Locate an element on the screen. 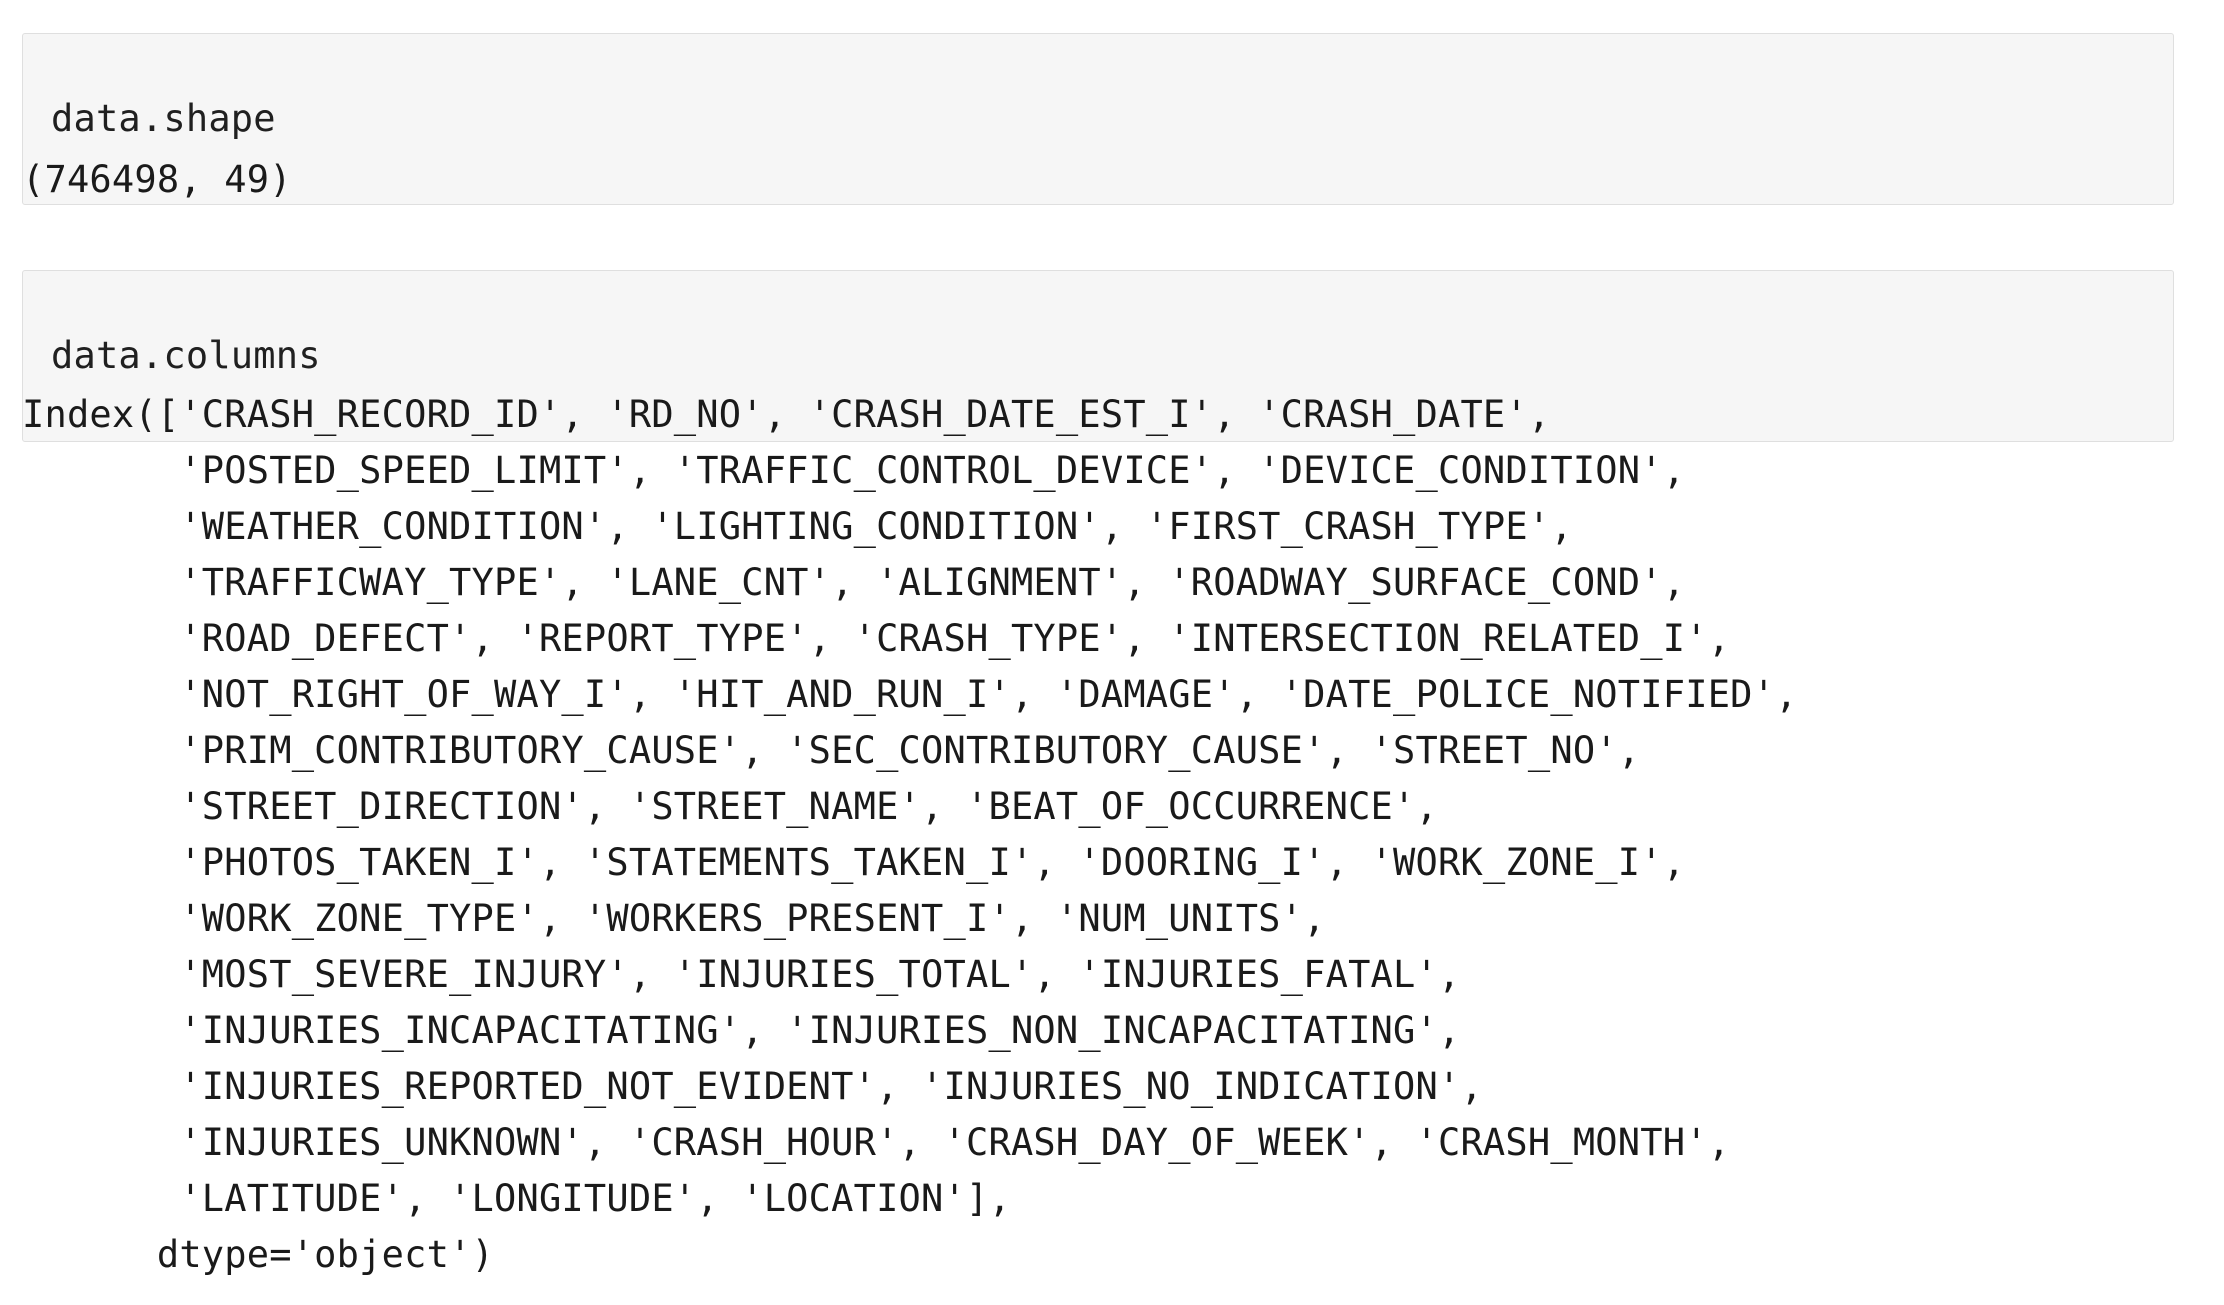 This screenshot has height=1305, width=2224. output-area-data-shape: (746498, 49) is located at coordinates (1112, 180).